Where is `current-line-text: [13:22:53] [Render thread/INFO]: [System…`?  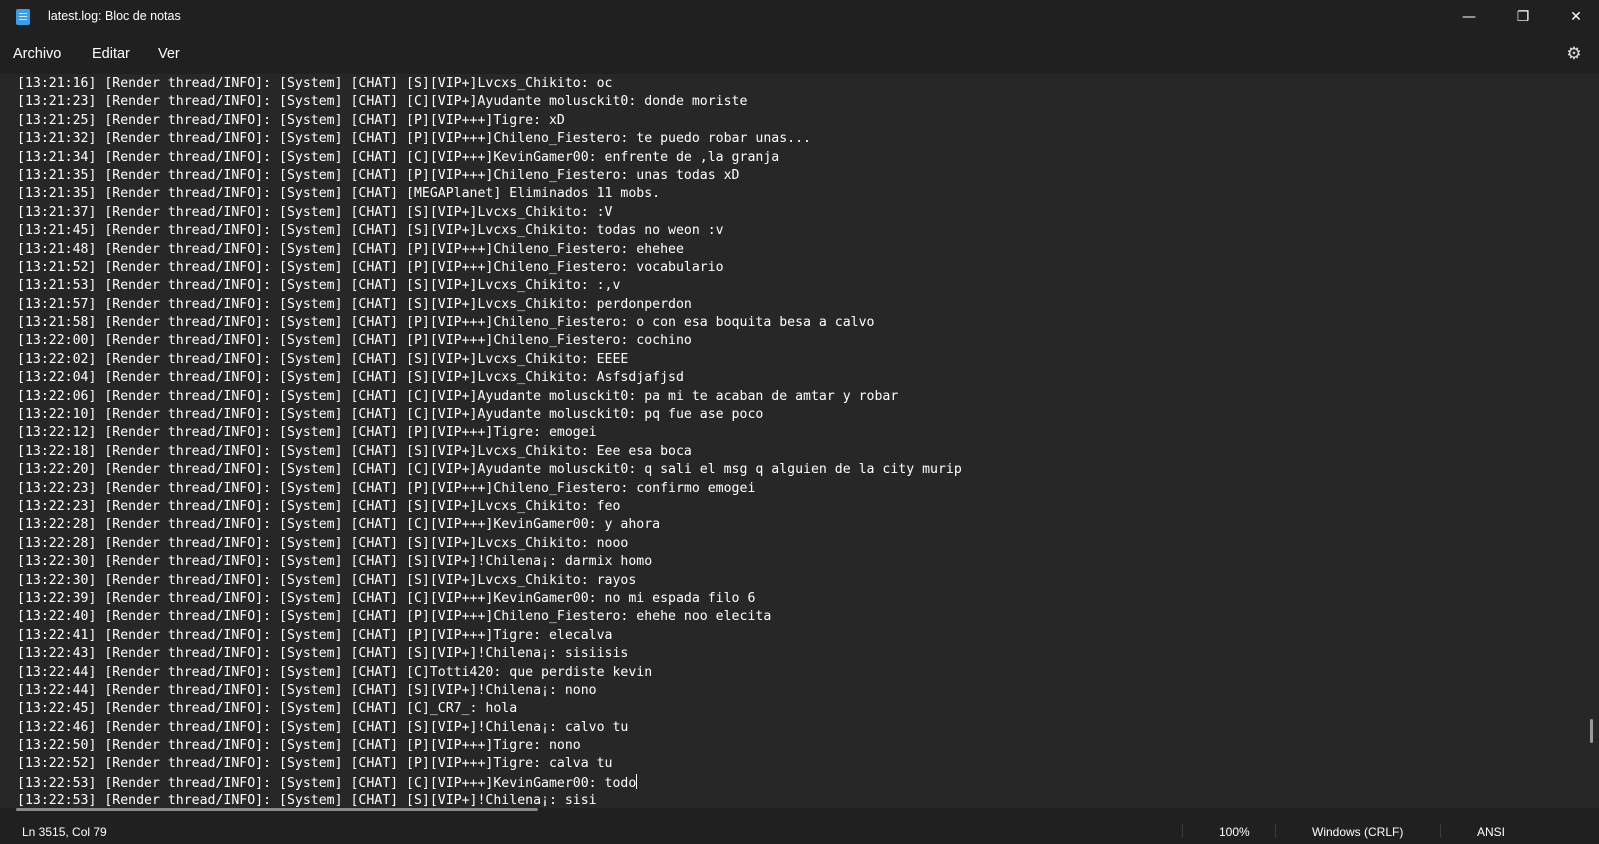 current-line-text: [13:22:53] [Render thread/INFO]: [System… is located at coordinates (327, 783).